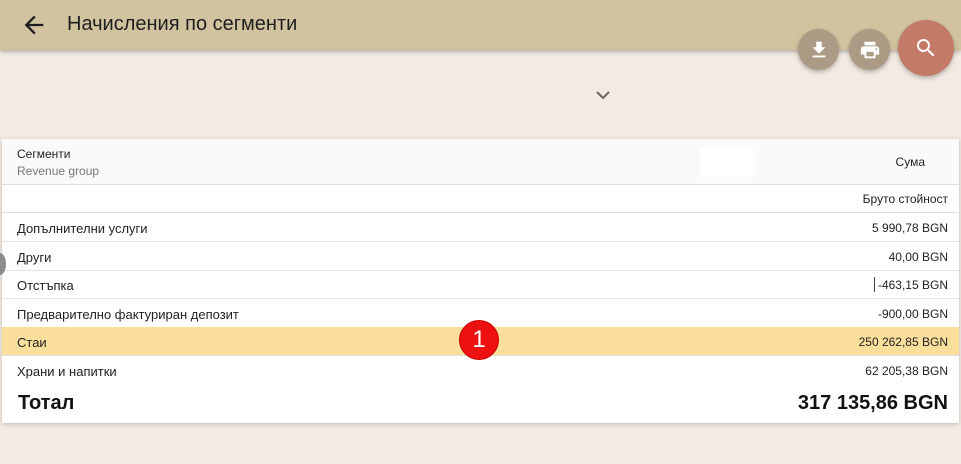  Describe the element at coordinates (67, 371) in the screenshot. I see `row-label: Храни и напитки` at that location.